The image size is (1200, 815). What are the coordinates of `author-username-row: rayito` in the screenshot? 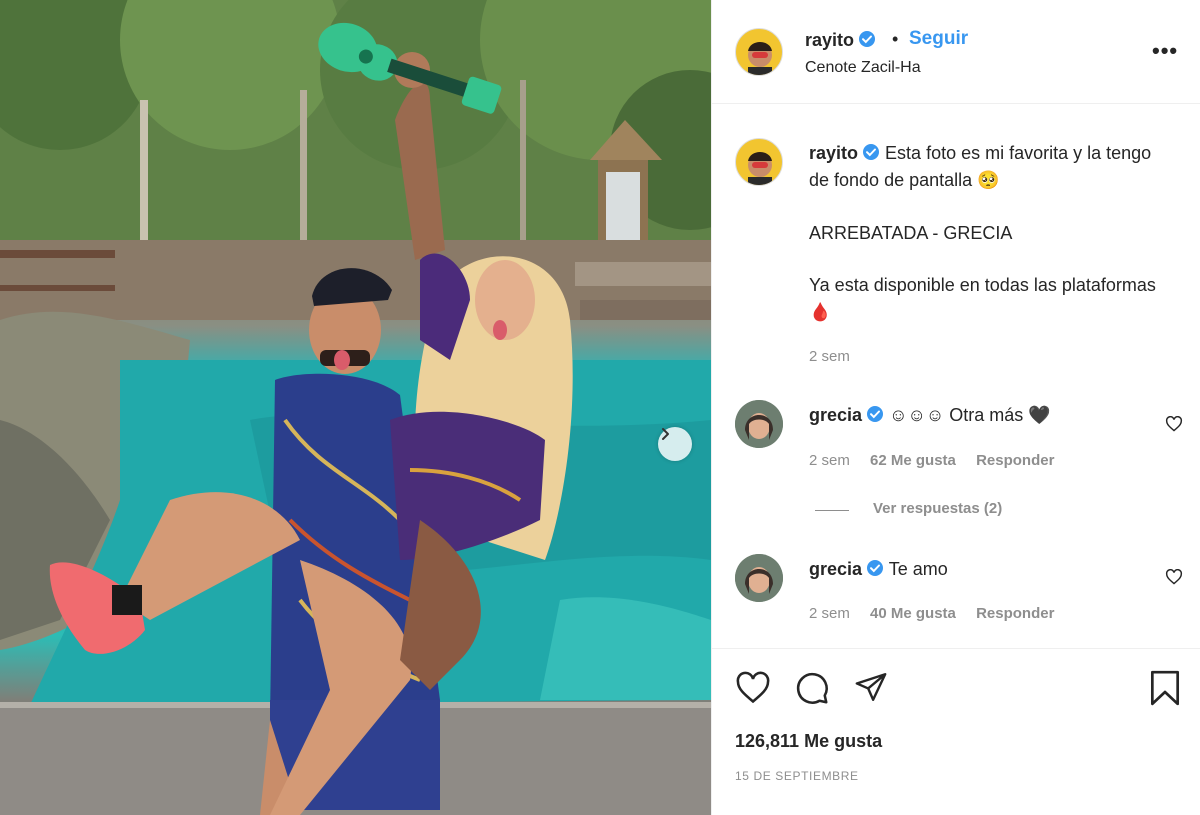 It's located at (840, 40).